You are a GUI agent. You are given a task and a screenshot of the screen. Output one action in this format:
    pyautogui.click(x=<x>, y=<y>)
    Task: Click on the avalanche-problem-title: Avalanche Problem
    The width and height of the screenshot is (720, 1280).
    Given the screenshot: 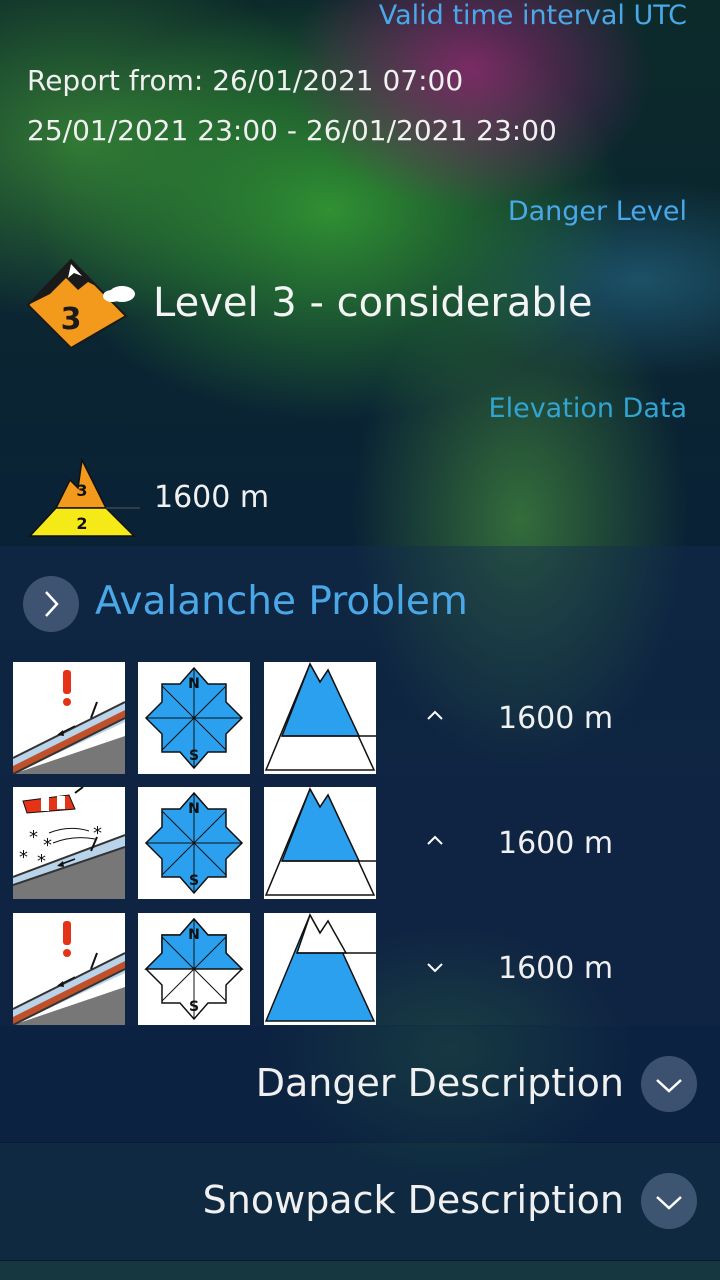 What is the action you would take?
    pyautogui.click(x=281, y=601)
    